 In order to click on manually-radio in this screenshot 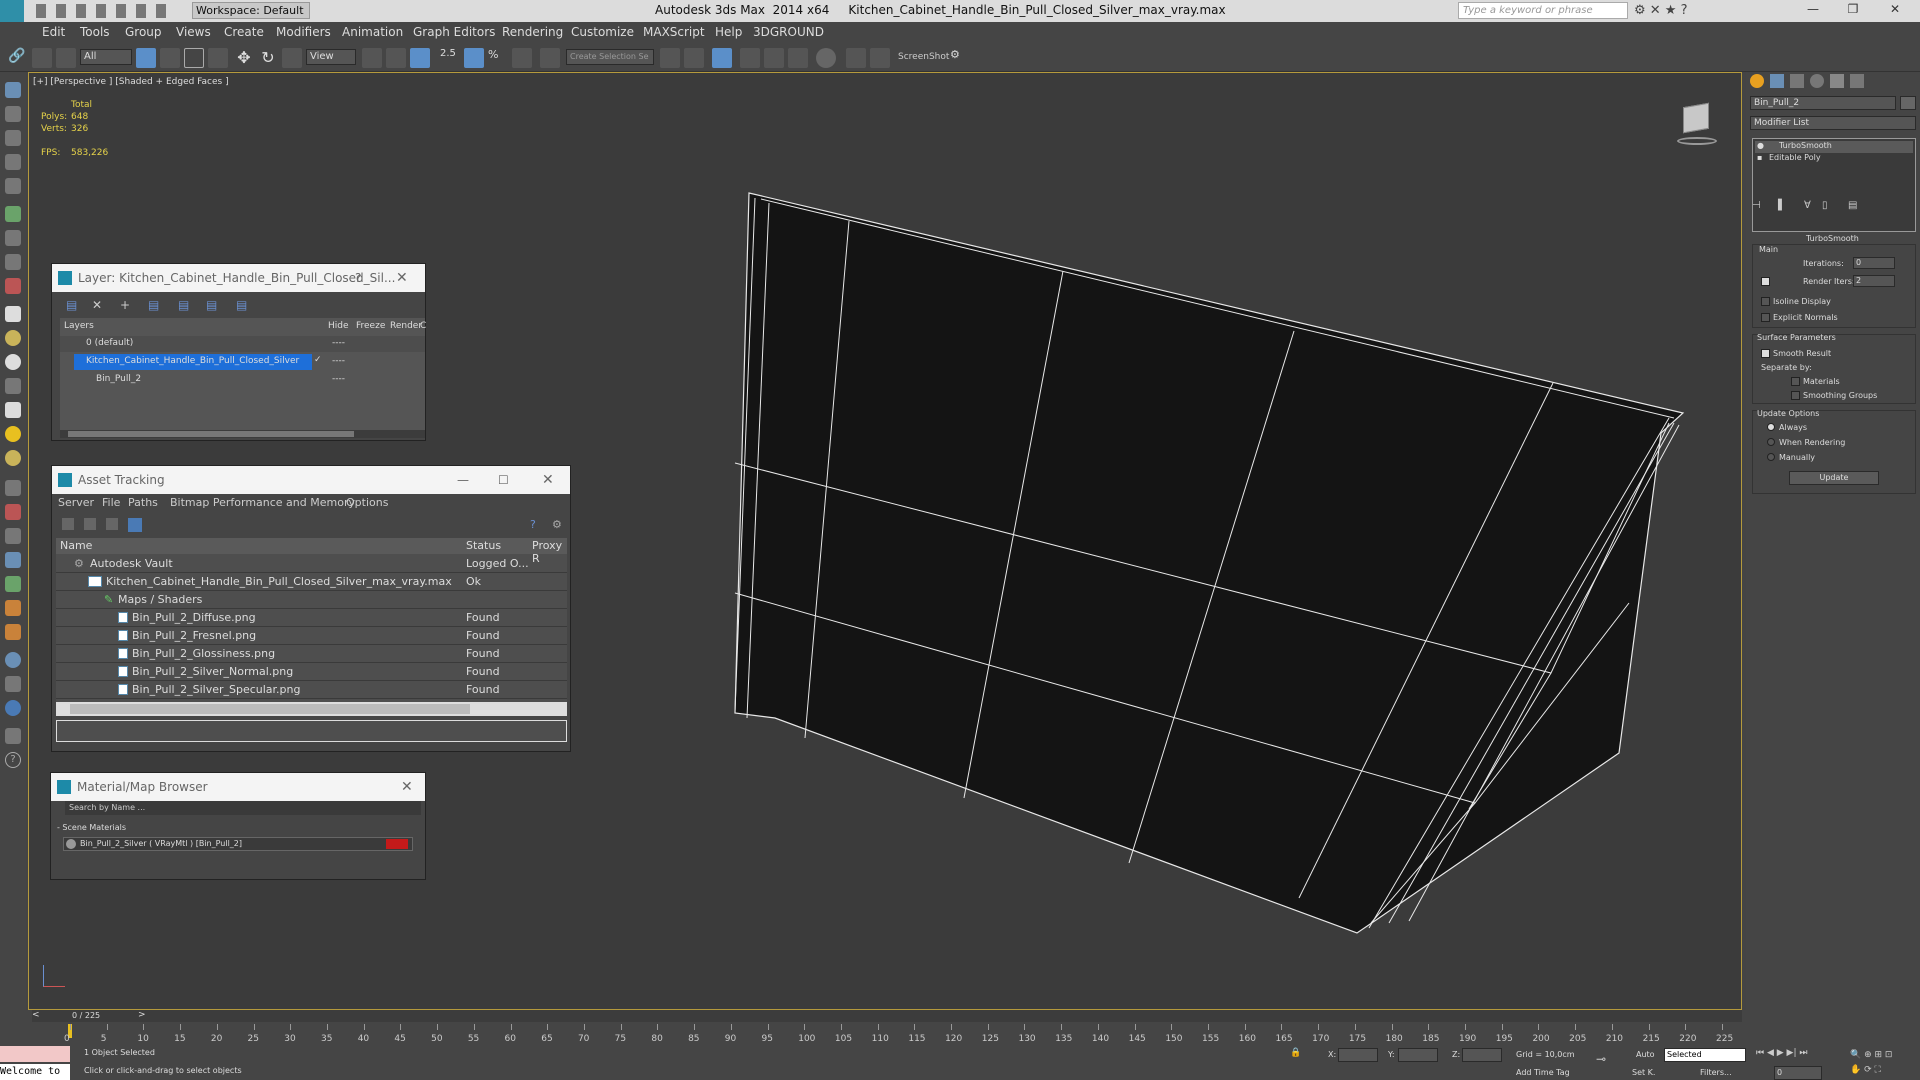, I will do `click(1771, 457)`.